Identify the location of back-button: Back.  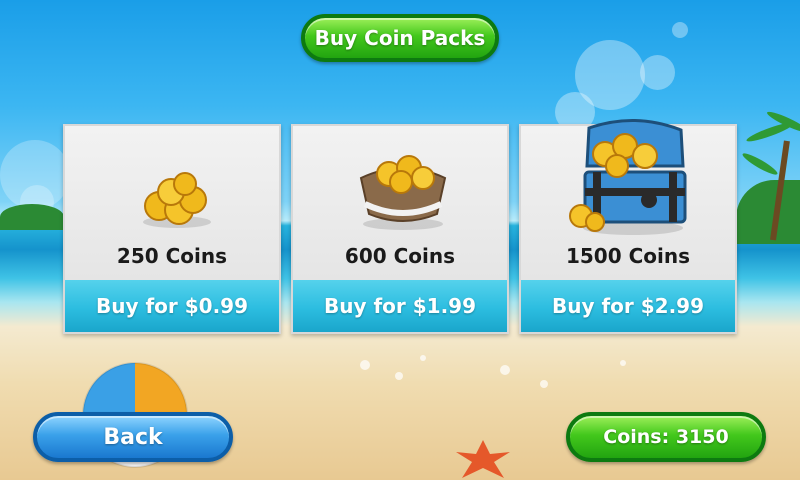
(133, 437).